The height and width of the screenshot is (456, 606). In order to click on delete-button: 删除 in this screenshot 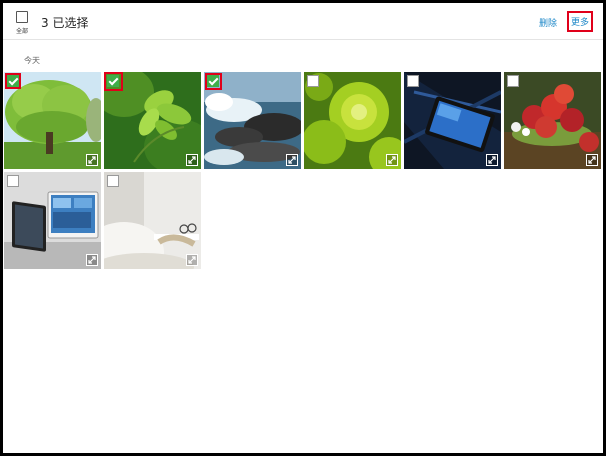, I will do `click(548, 22)`.